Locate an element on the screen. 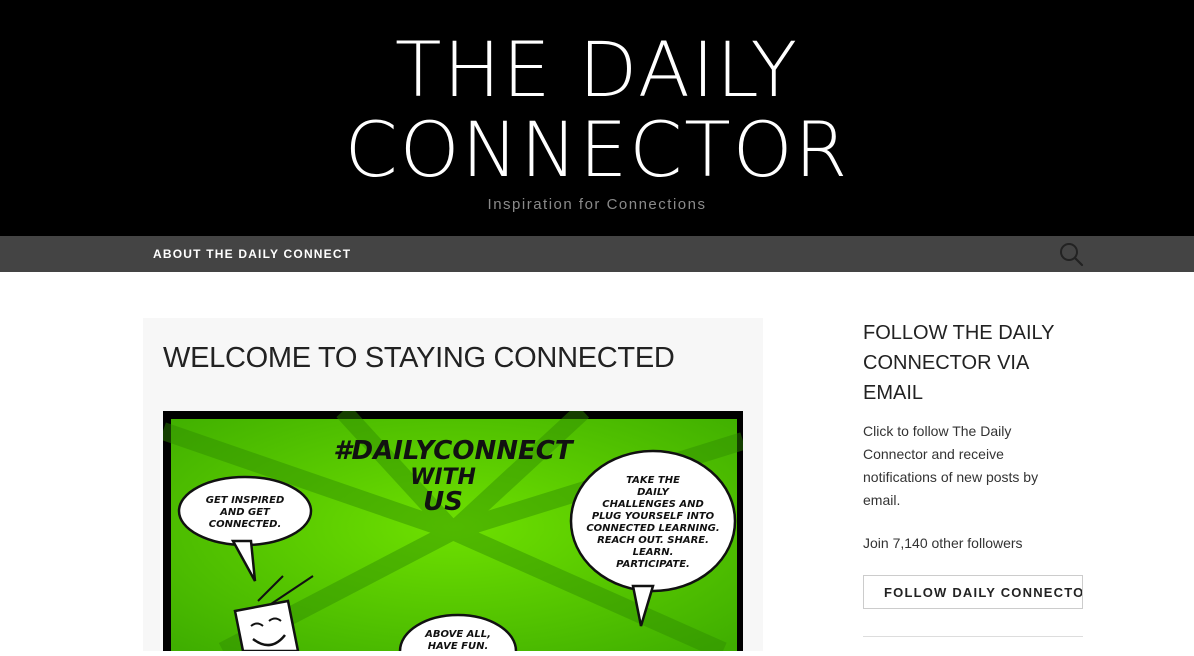 This screenshot has width=1194, height=656. nav-item-about: ABOUT THE DAILY CONNECT is located at coordinates (252, 254).